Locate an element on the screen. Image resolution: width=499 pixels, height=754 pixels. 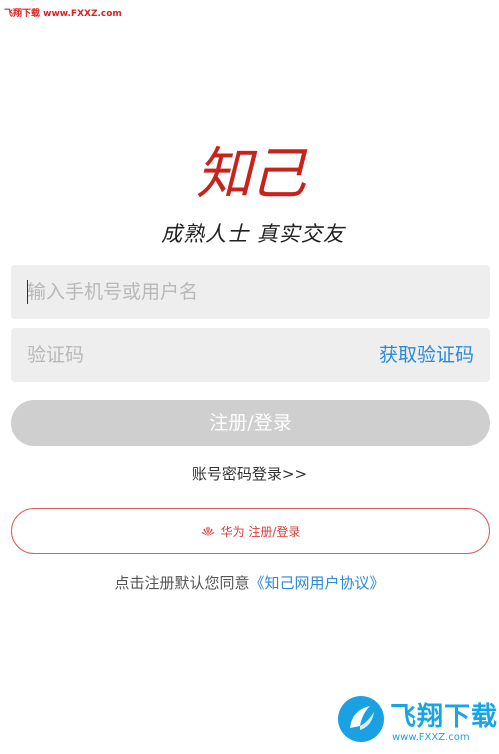
register-login-button: 注册/登录 is located at coordinates (250, 423).